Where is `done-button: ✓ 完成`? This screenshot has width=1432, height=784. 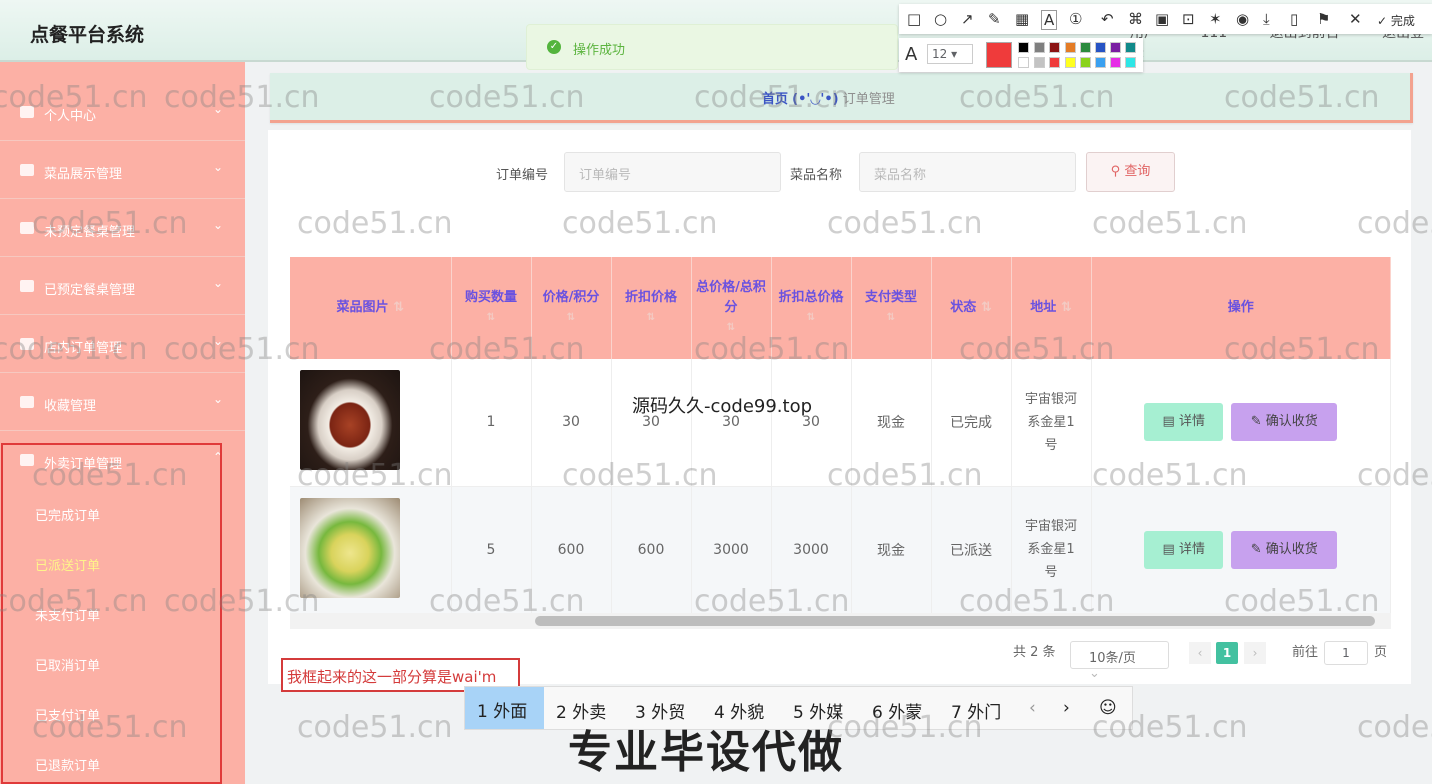
done-button: ✓ 完成 is located at coordinates (1396, 20).